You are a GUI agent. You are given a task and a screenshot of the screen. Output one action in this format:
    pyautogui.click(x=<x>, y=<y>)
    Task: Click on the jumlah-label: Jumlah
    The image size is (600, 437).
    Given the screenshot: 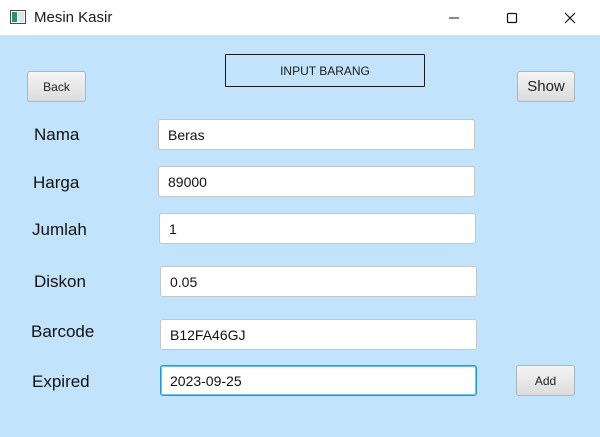 What is the action you would take?
    pyautogui.click(x=59, y=229)
    